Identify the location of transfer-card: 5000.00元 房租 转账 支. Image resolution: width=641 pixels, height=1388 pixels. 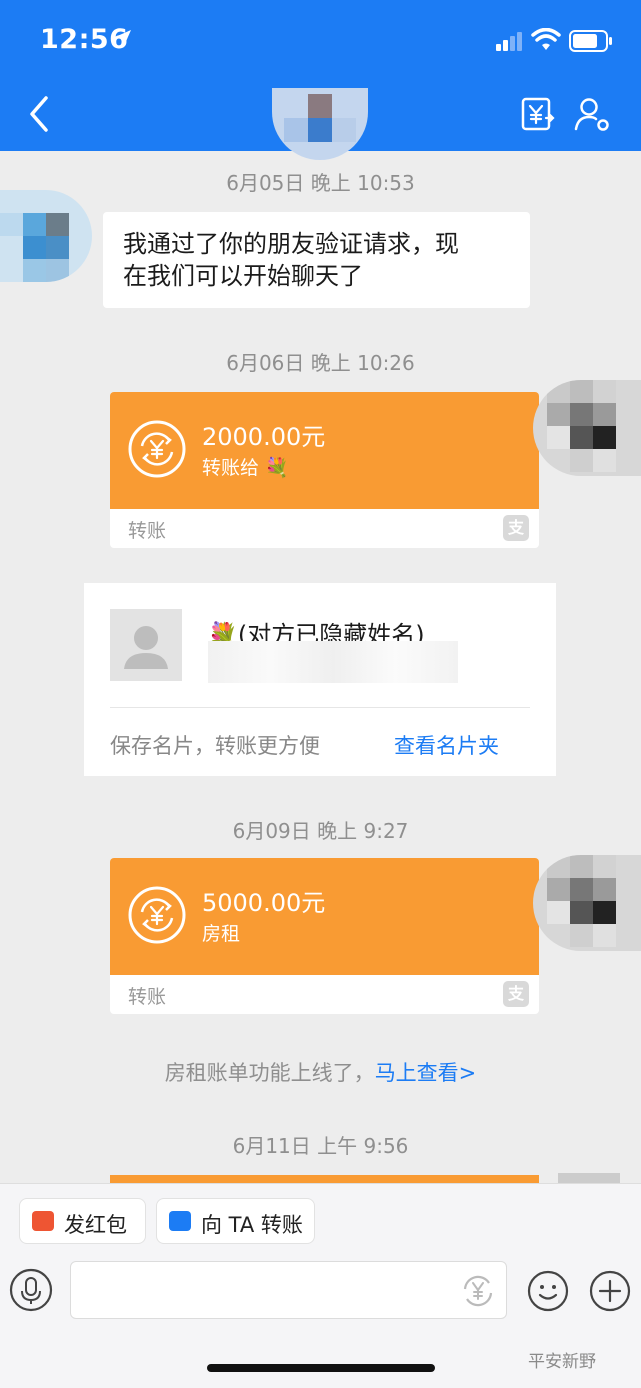
(324, 936).